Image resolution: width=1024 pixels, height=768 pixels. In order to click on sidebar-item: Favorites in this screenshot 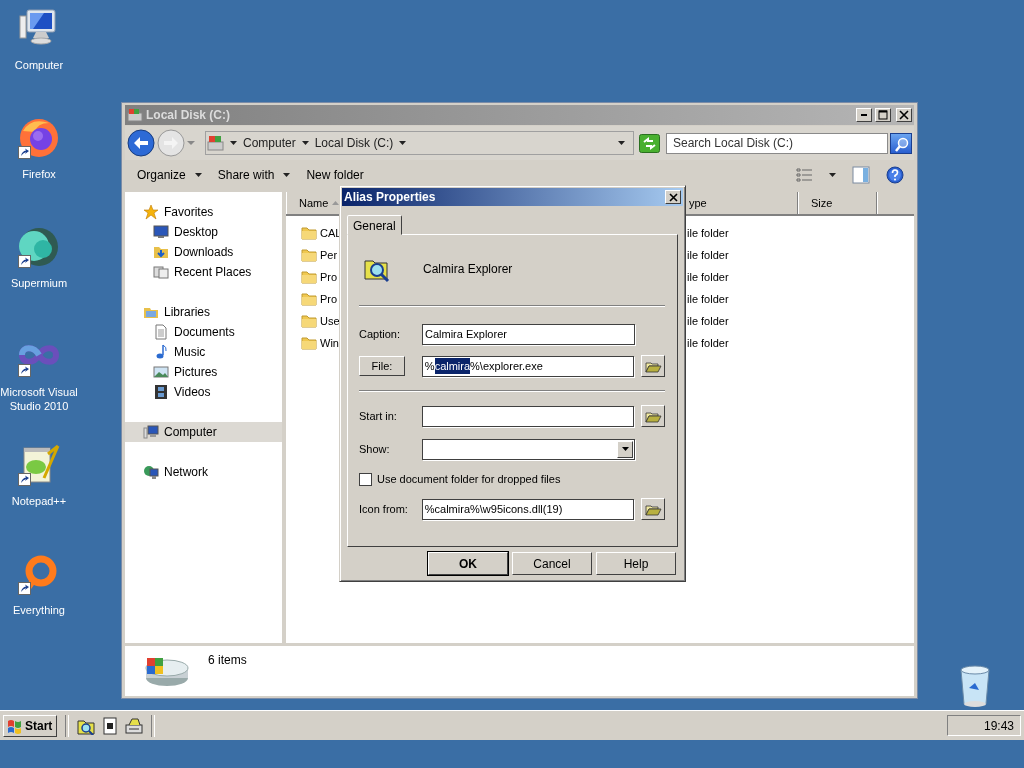, I will do `click(203, 212)`.